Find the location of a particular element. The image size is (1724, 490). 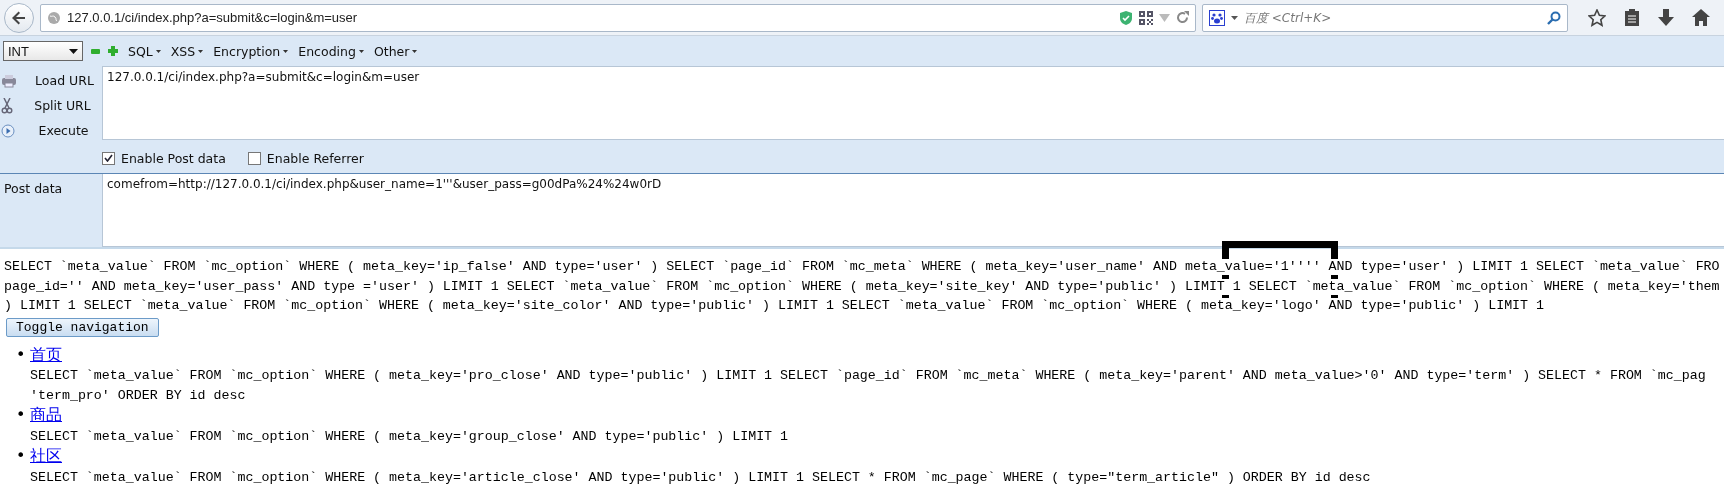

back-arrow-icon is located at coordinates (19, 17).